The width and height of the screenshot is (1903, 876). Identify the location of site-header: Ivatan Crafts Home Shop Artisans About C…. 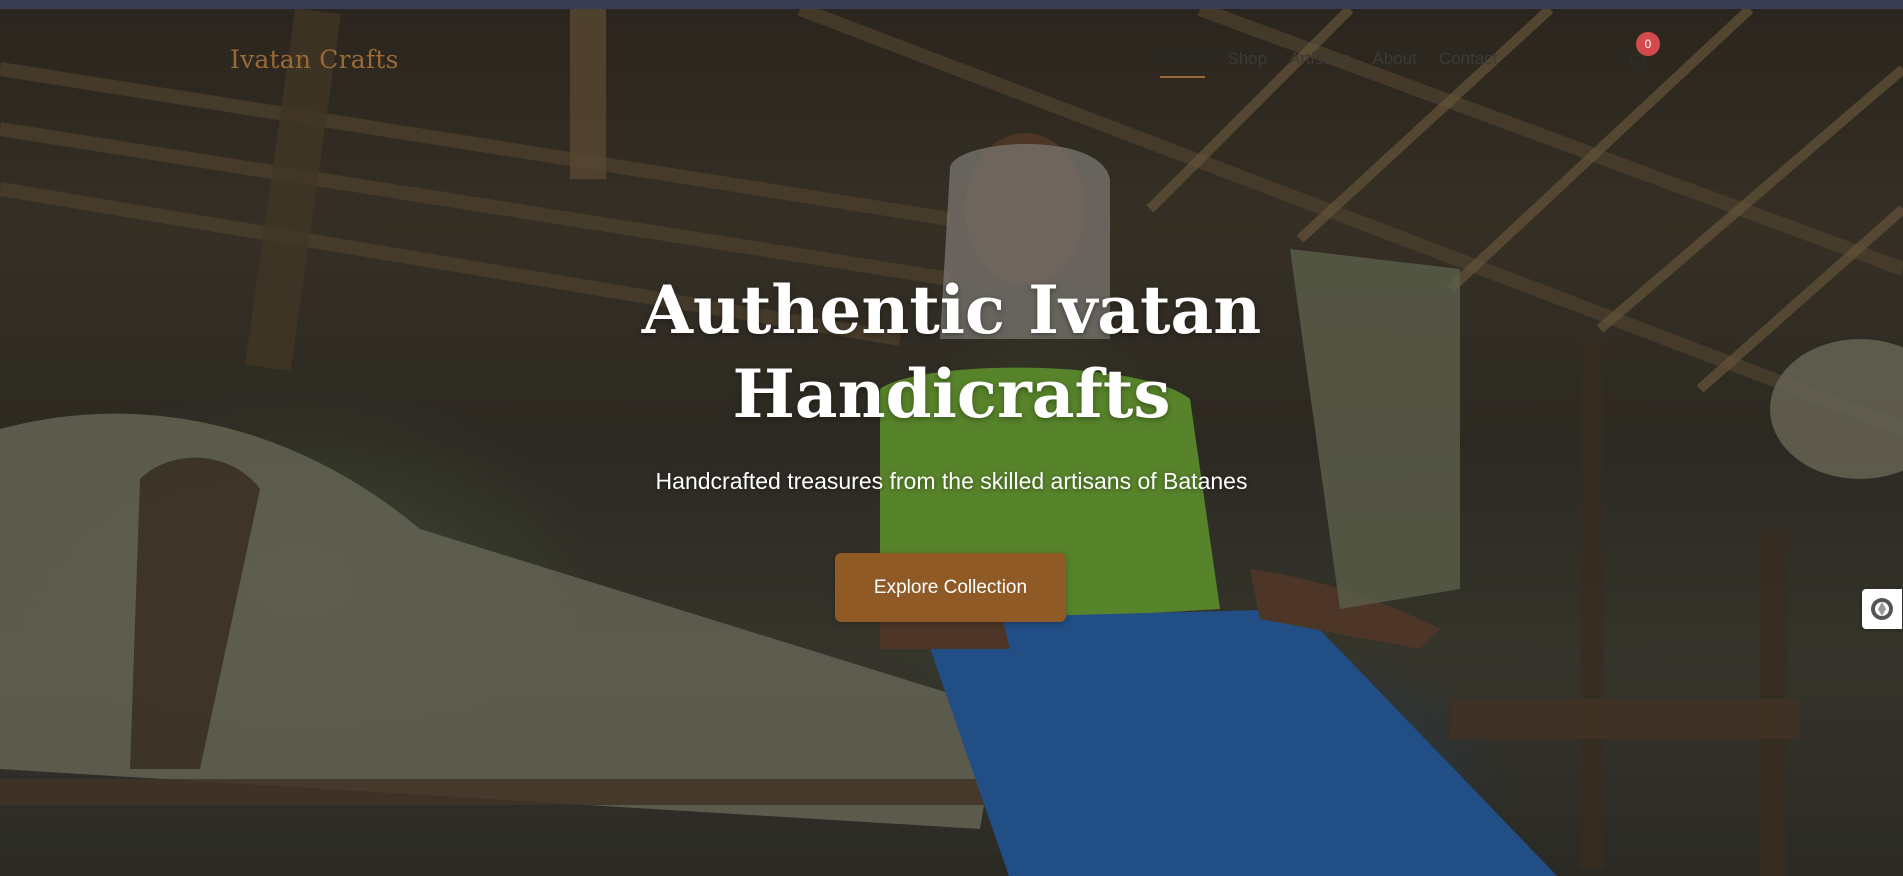
(951, 54).